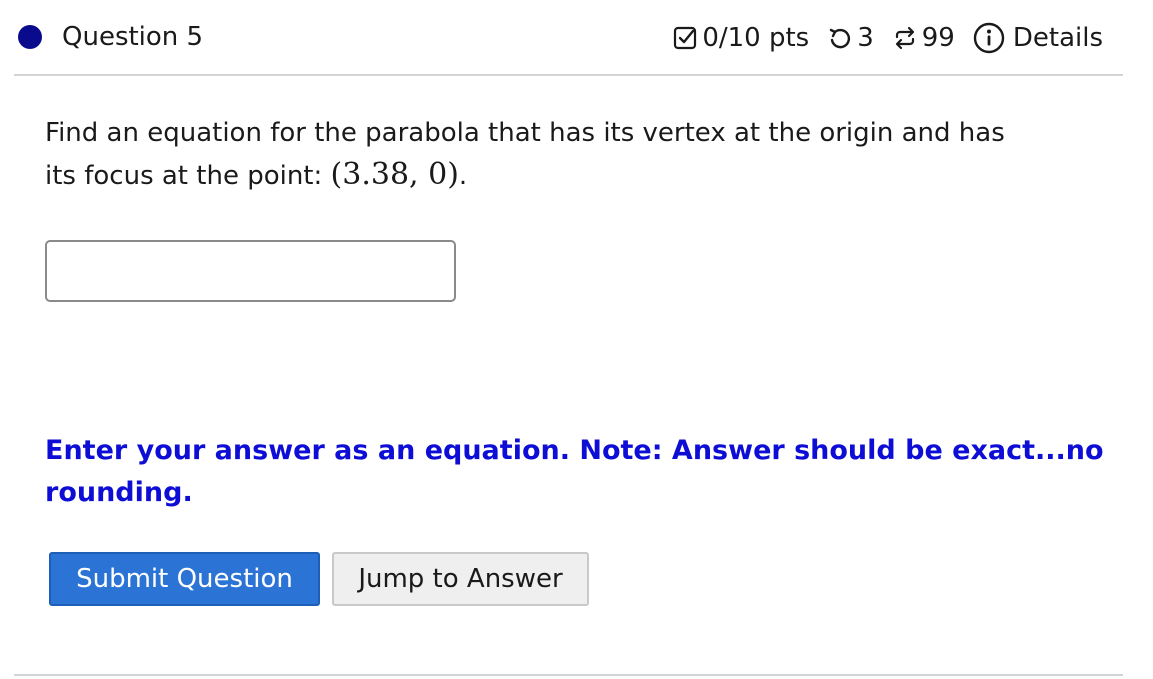 The image size is (1153, 679). What do you see at coordinates (568, 675) in the screenshot?
I see `footer-divider` at bounding box center [568, 675].